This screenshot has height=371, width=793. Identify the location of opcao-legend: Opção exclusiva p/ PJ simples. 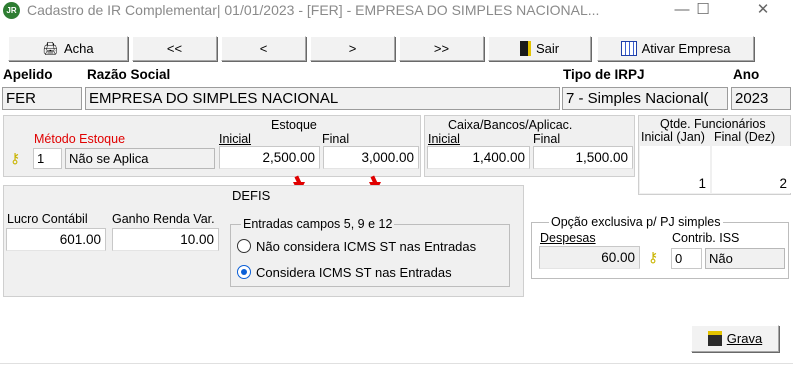
(636, 222).